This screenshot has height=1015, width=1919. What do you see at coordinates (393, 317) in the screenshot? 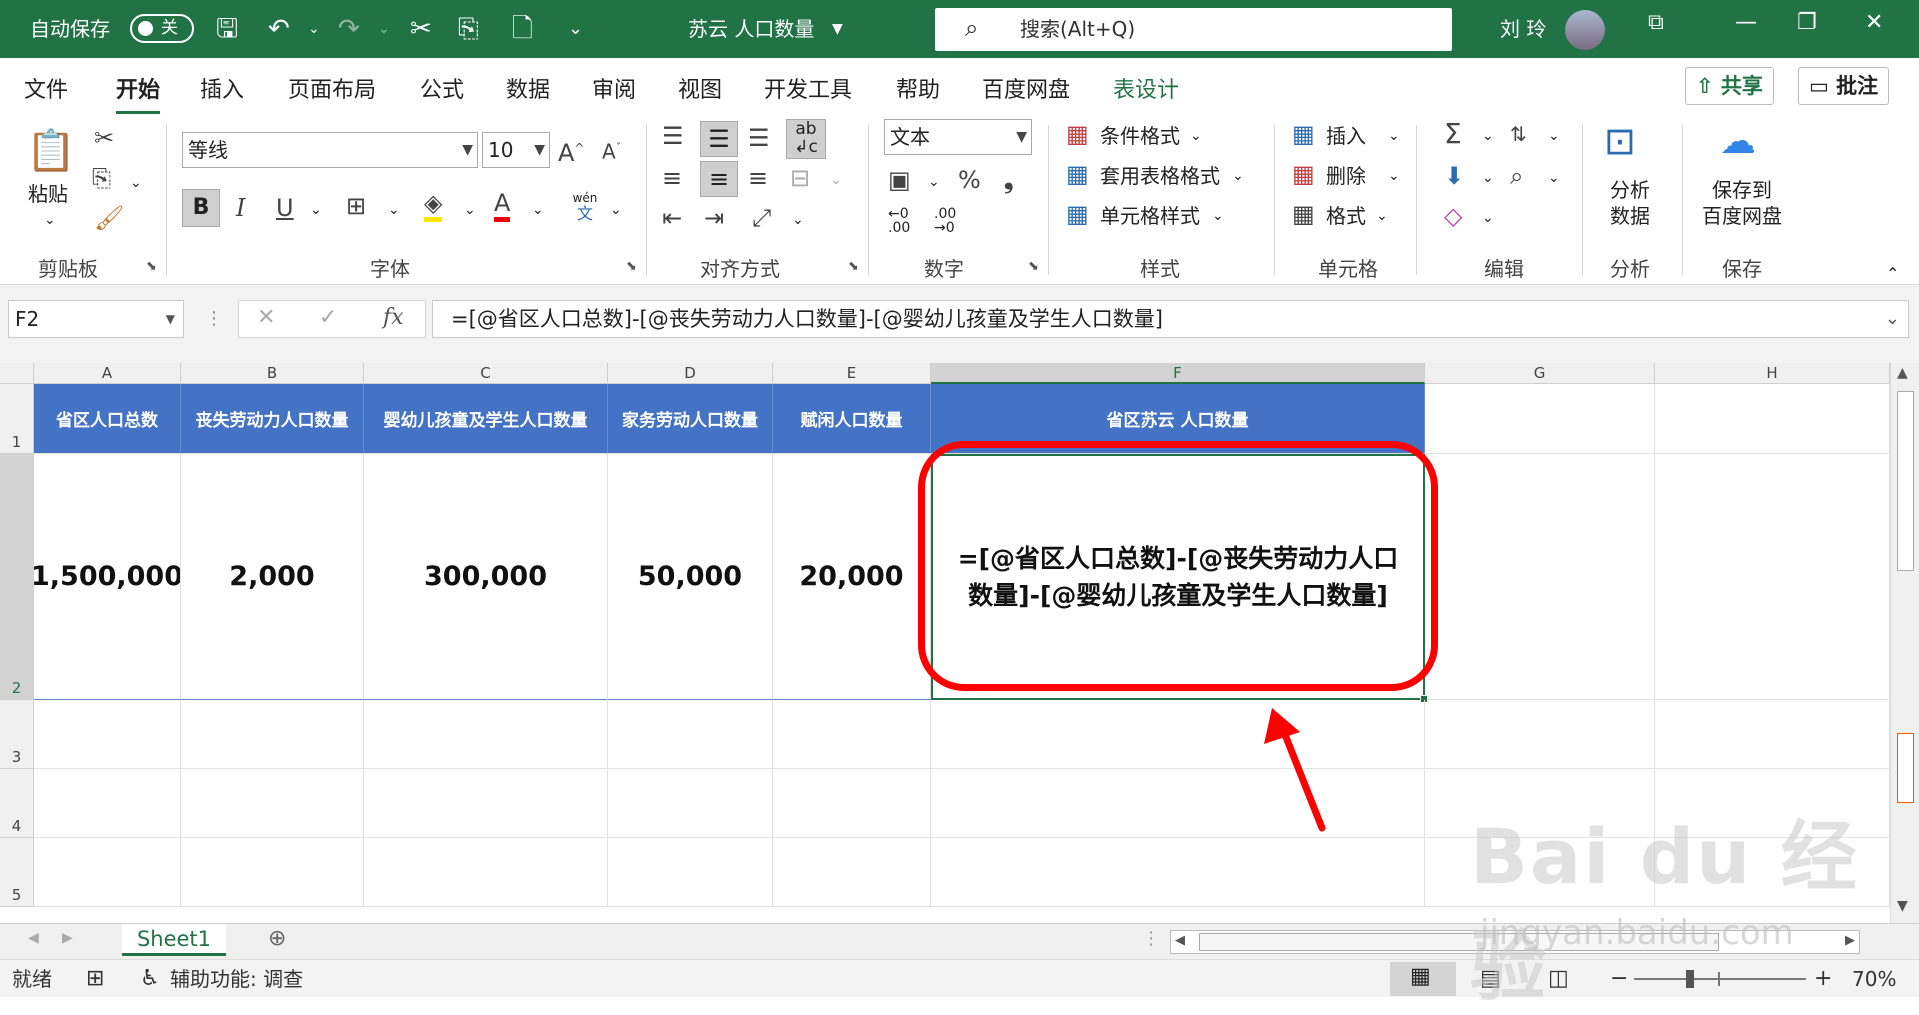
I see `insert-function-icon: fx` at bounding box center [393, 317].